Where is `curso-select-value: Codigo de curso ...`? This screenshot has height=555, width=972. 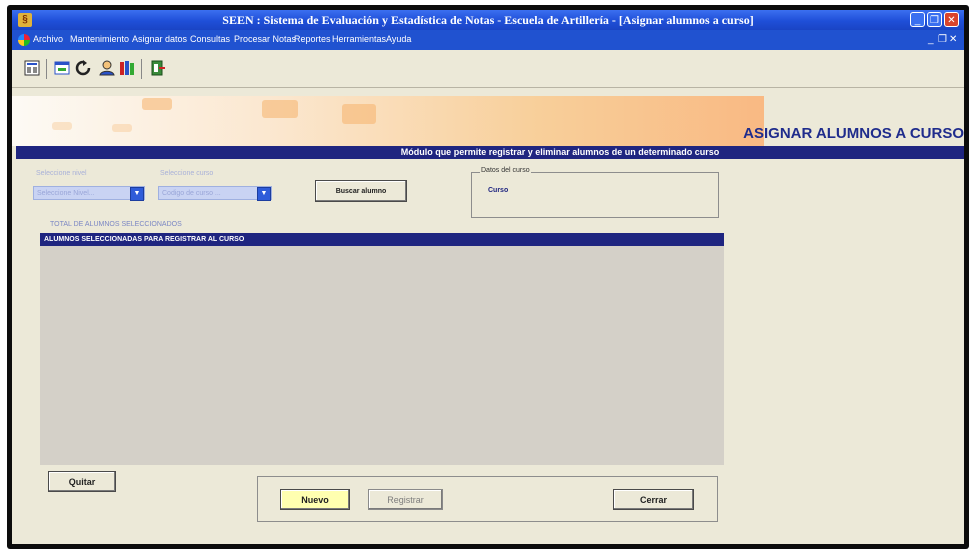
curso-select-value: Codigo de curso ... is located at coordinates (191, 193).